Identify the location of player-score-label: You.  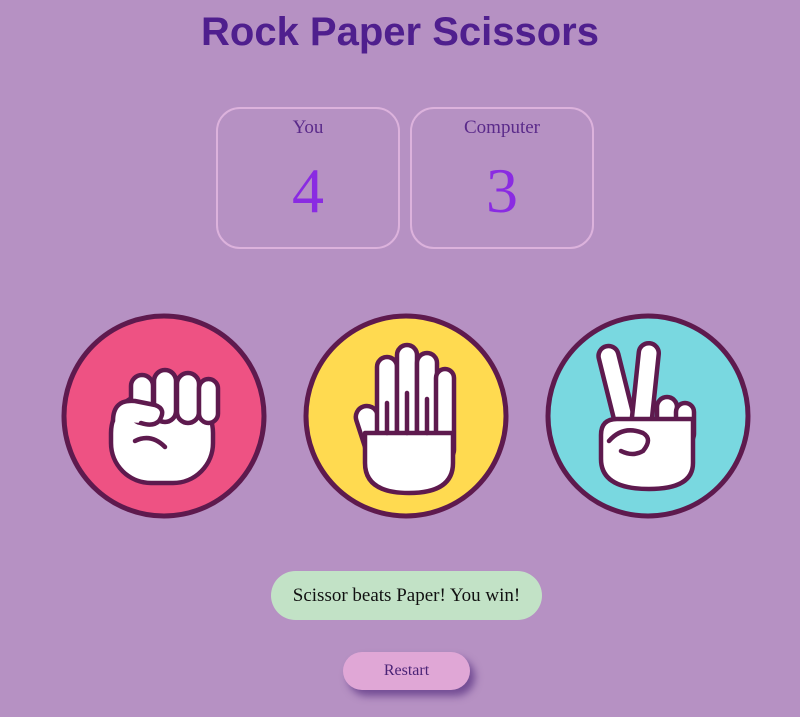
(308, 127).